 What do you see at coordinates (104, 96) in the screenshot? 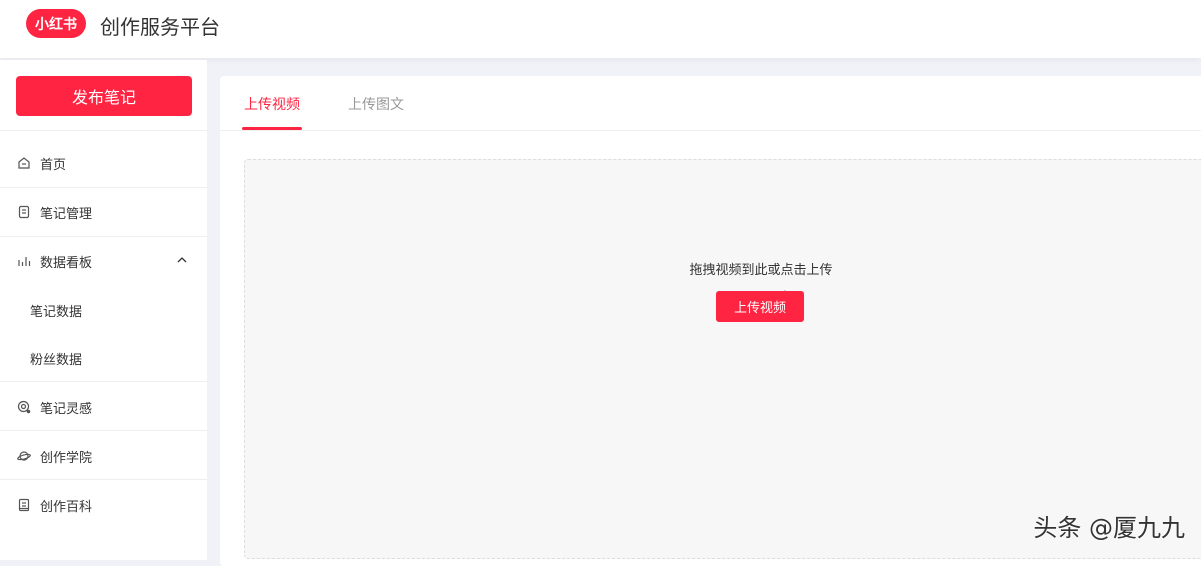
I see `publish-note-button: 发布笔记` at bounding box center [104, 96].